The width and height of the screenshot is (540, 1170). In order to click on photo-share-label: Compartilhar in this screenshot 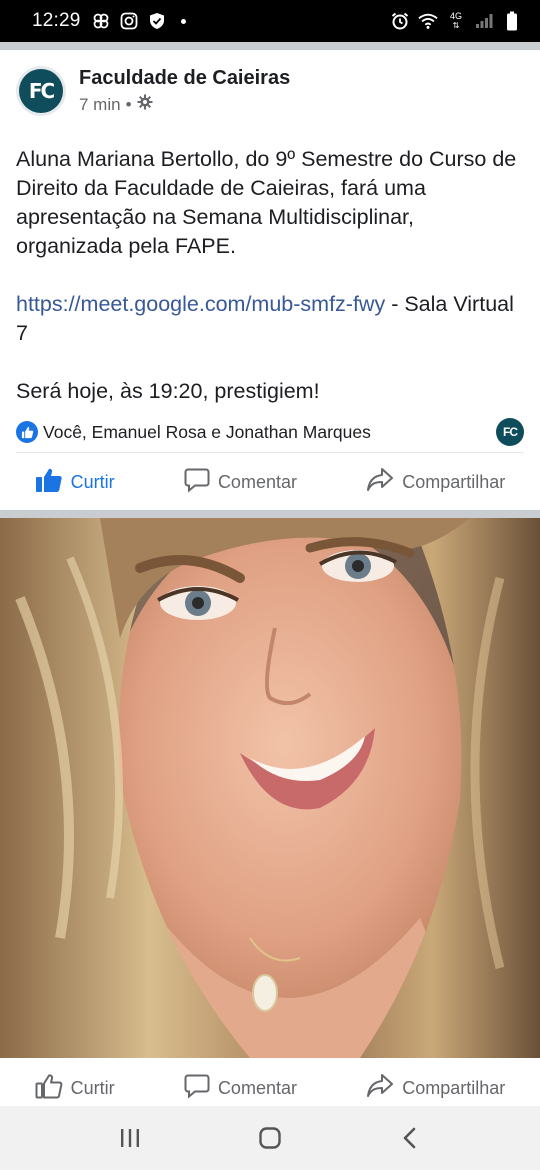, I will do `click(454, 1087)`.